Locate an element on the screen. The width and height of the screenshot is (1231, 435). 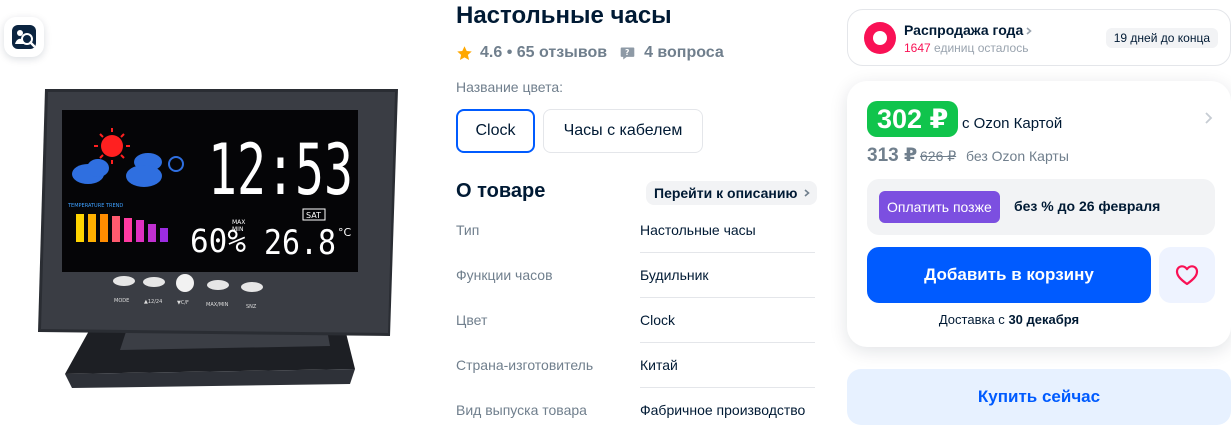
pay-later-button: Оплатить позже is located at coordinates (939, 207).